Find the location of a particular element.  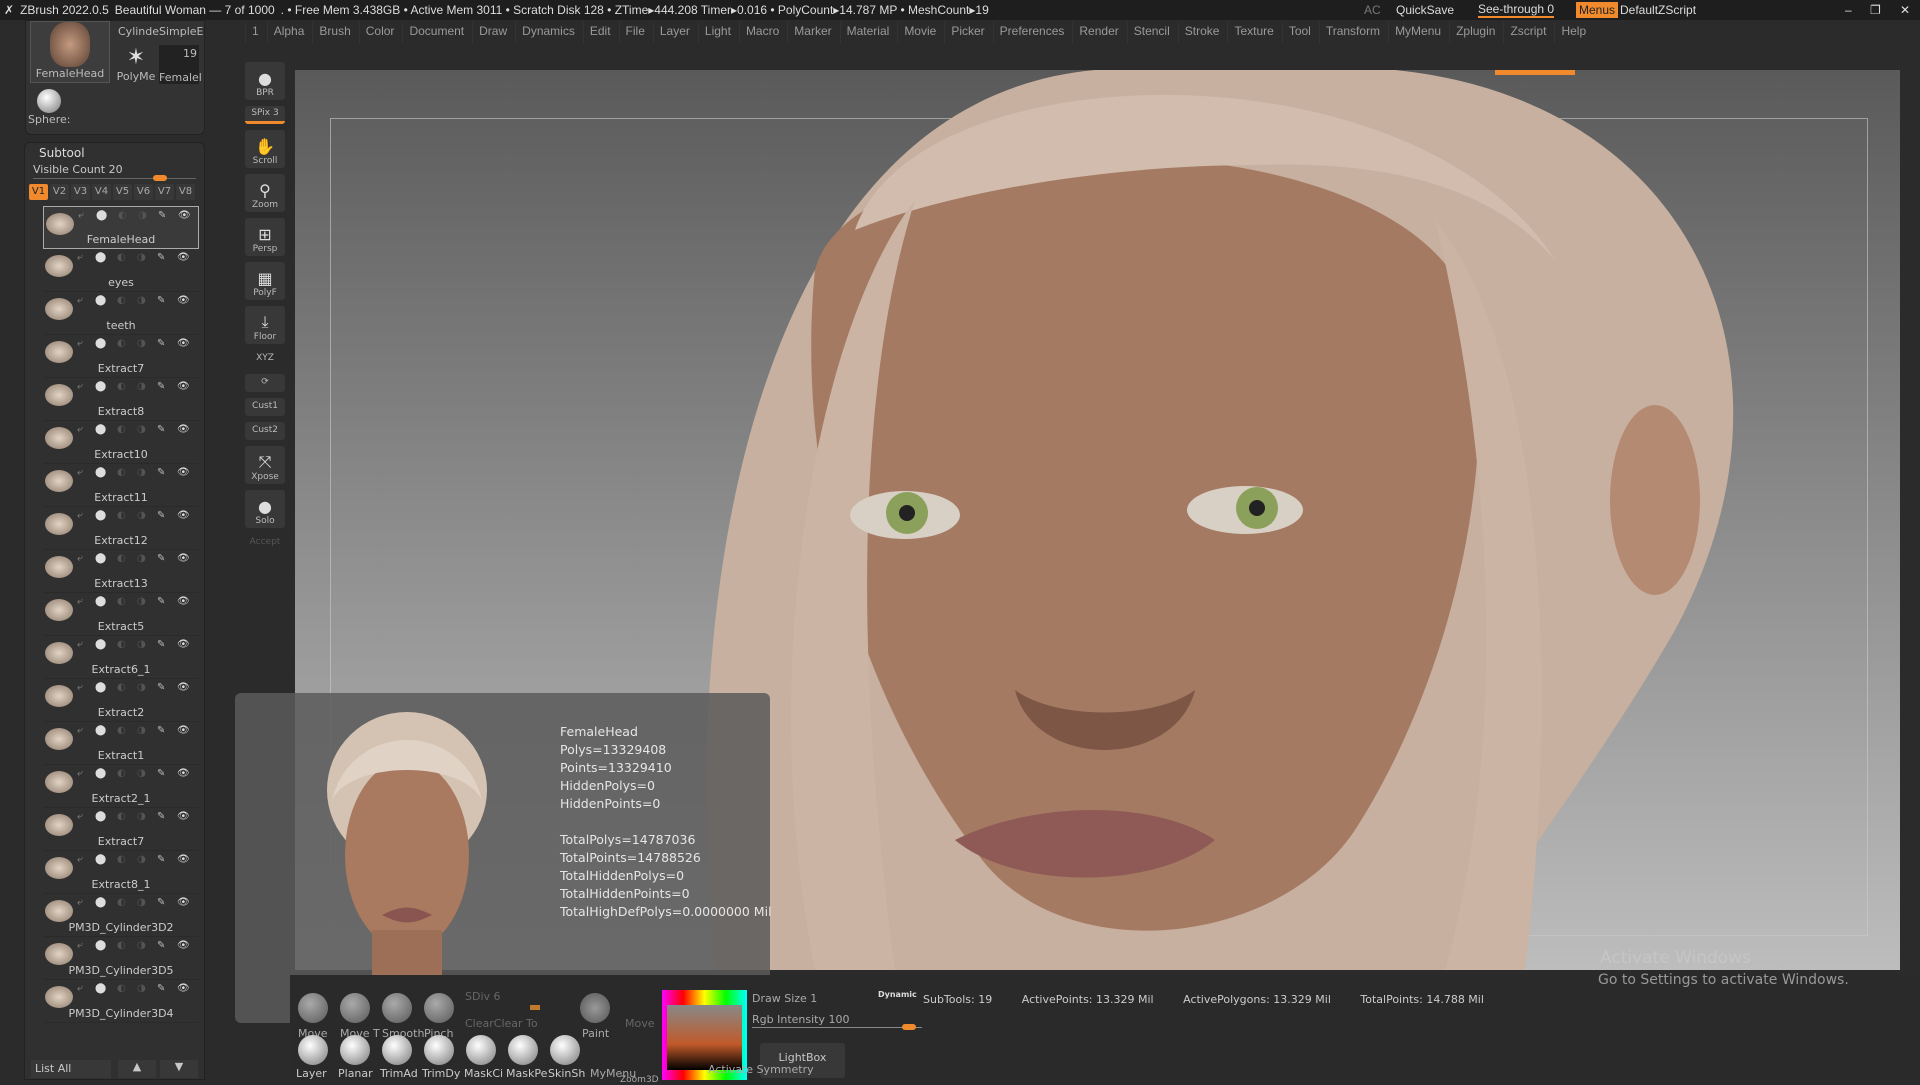

paint-brush-icon is located at coordinates (595, 1008).